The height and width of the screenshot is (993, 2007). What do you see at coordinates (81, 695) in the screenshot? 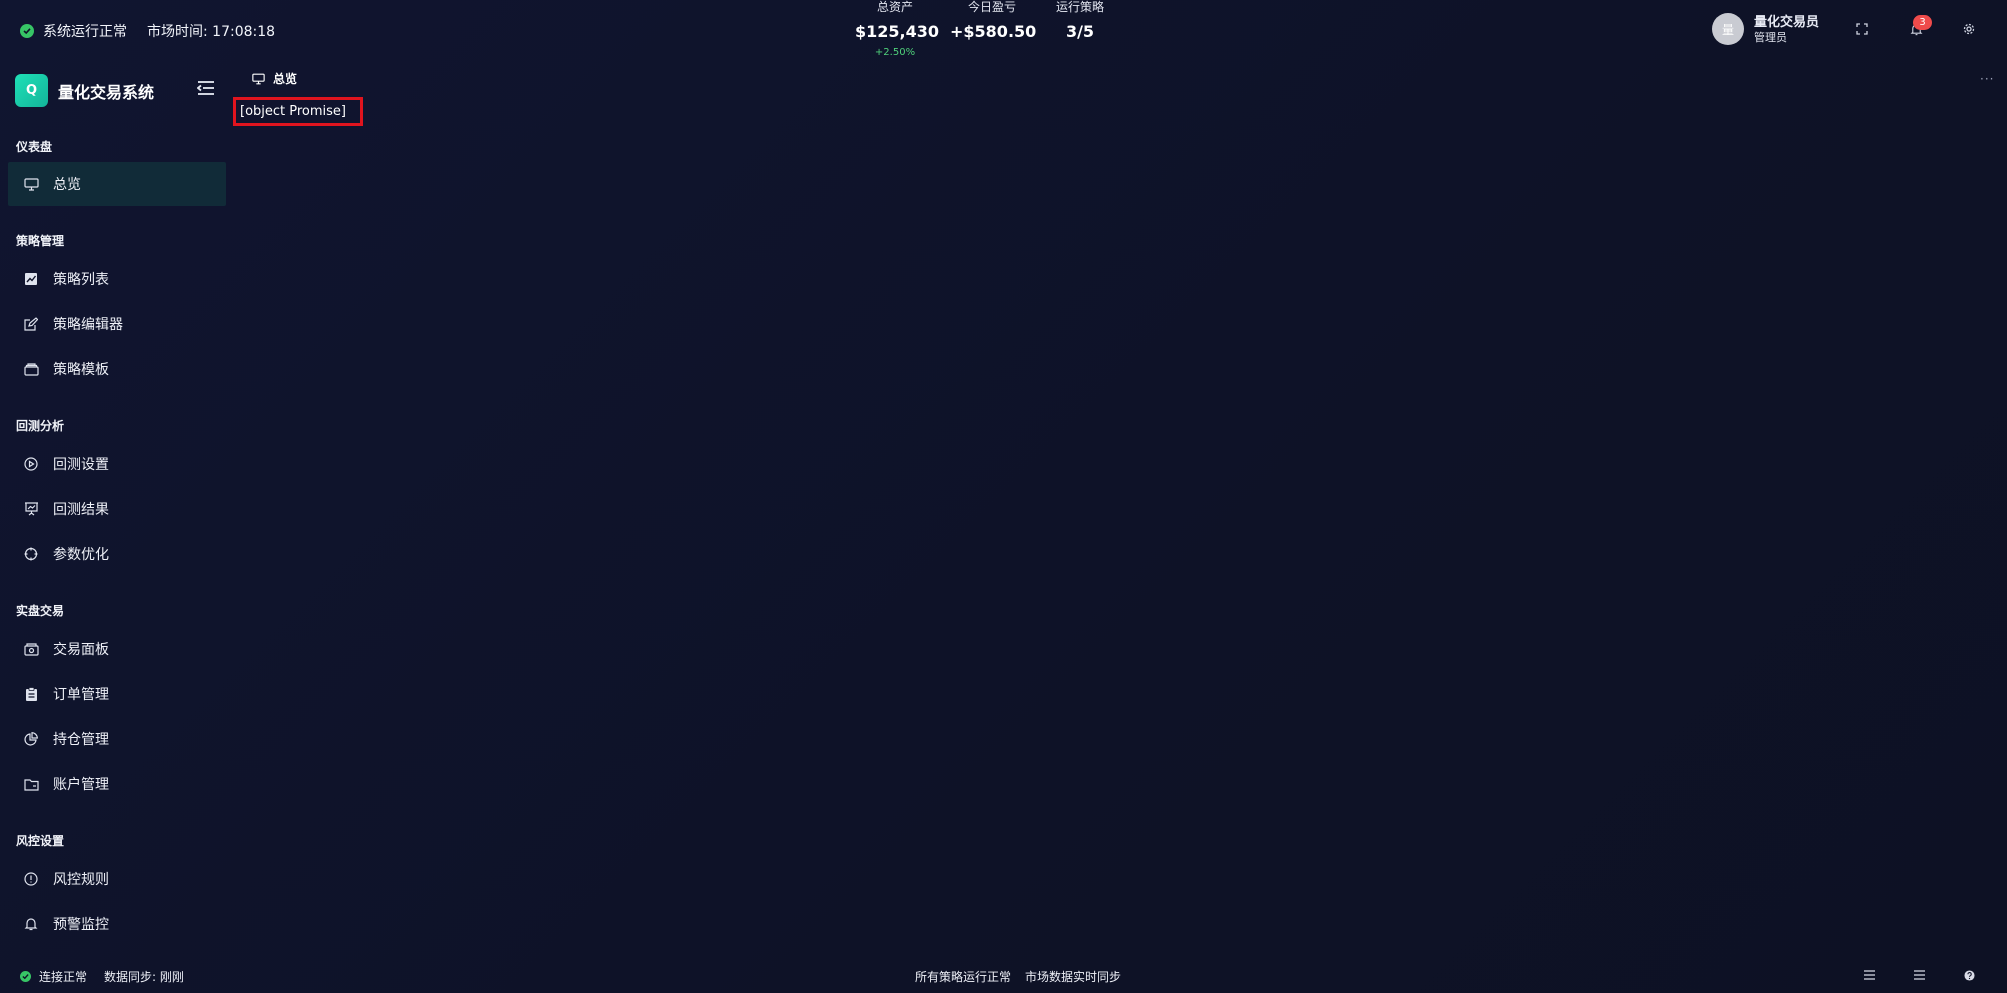
I see `sidebar-item-label: 订单管理` at bounding box center [81, 695].